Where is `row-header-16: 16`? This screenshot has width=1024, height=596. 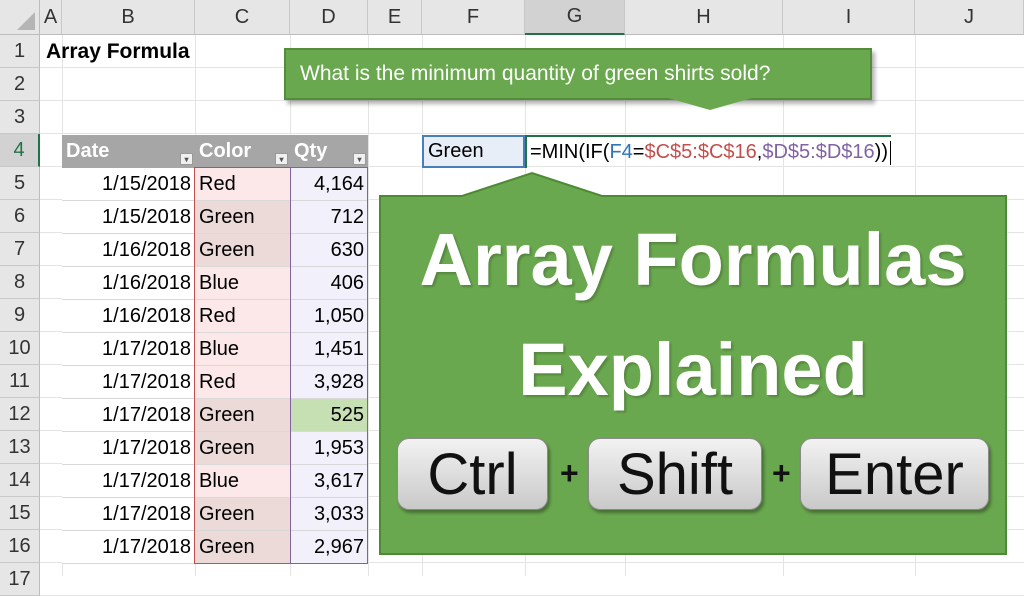 row-header-16: 16 is located at coordinates (20, 546).